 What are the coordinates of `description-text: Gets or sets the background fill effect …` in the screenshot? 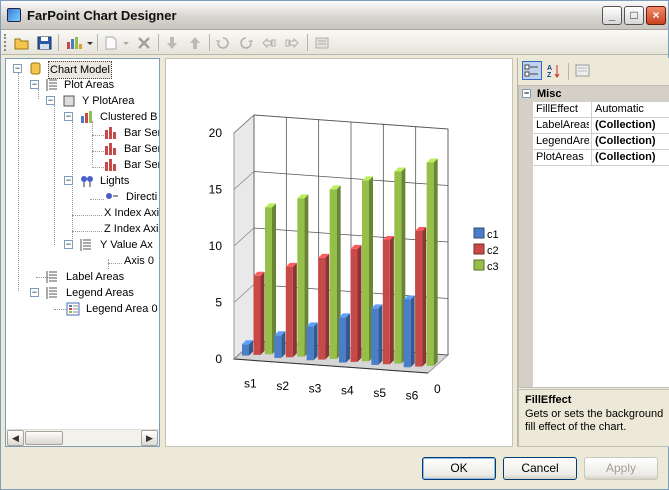 It's located at (594, 420).